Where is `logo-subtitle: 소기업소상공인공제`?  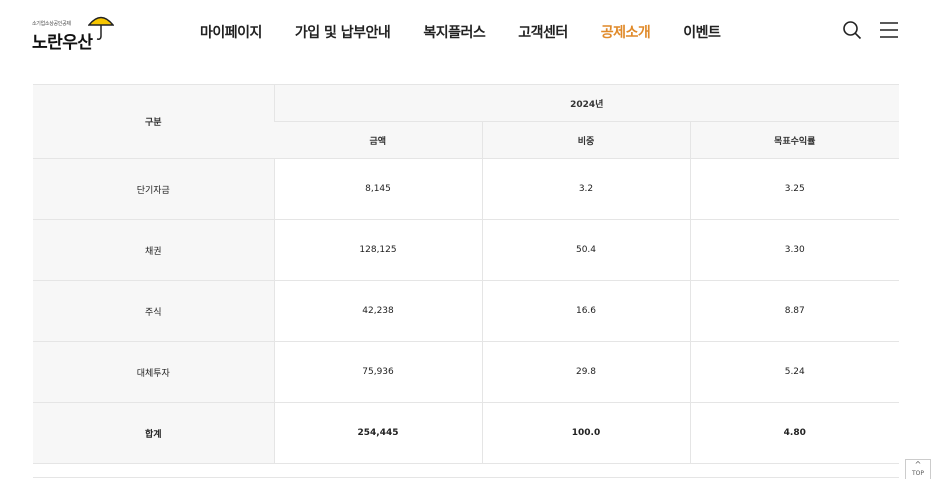
logo-subtitle: 소기업소상공인공제 is located at coordinates (51, 24).